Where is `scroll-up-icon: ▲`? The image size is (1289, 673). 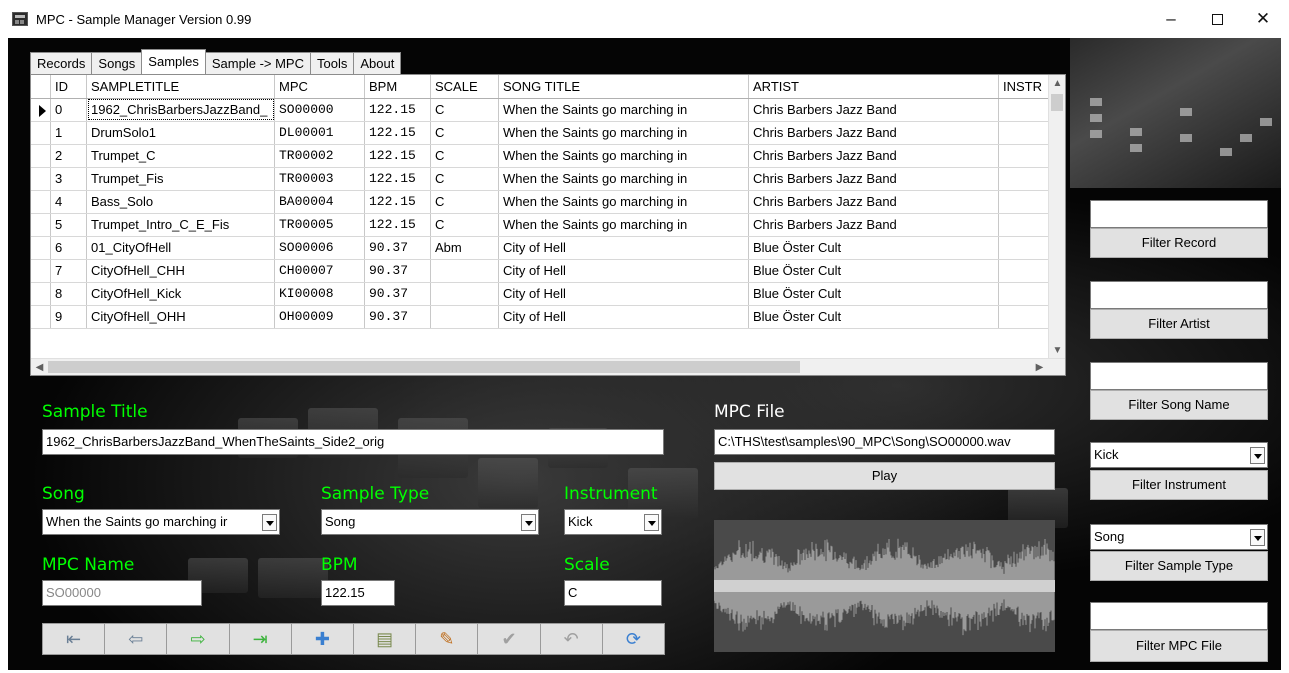
scroll-up-icon: ▲ is located at coordinates (1057, 83).